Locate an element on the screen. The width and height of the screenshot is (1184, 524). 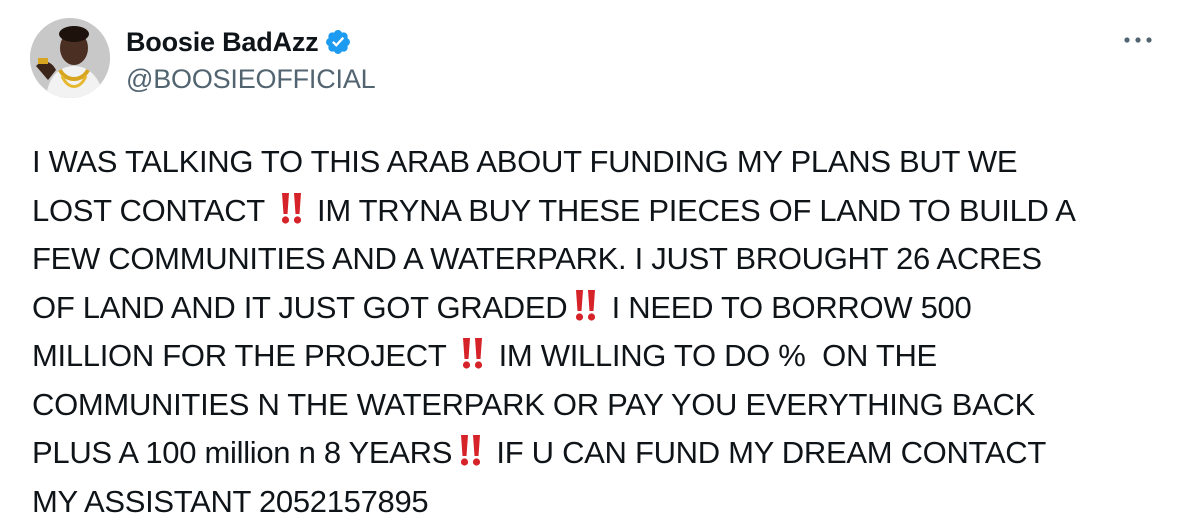
tweet-text-segment: I NEED TO BORROW 500 is located at coordinates (787, 307).